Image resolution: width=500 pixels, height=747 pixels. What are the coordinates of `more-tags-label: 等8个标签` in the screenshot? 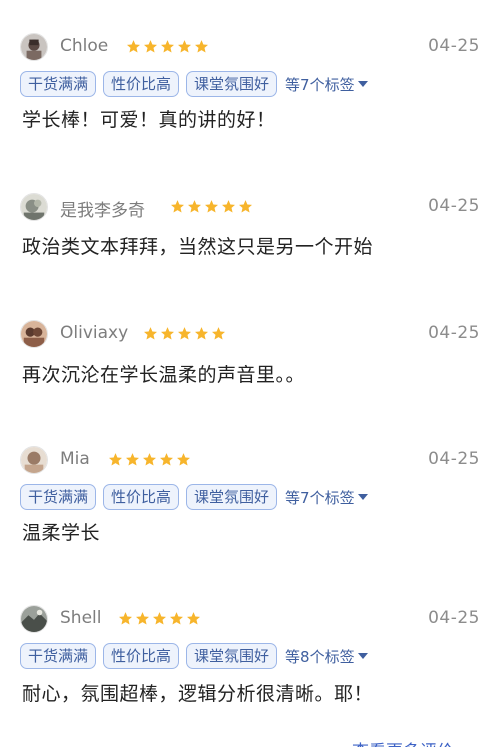 It's located at (320, 656).